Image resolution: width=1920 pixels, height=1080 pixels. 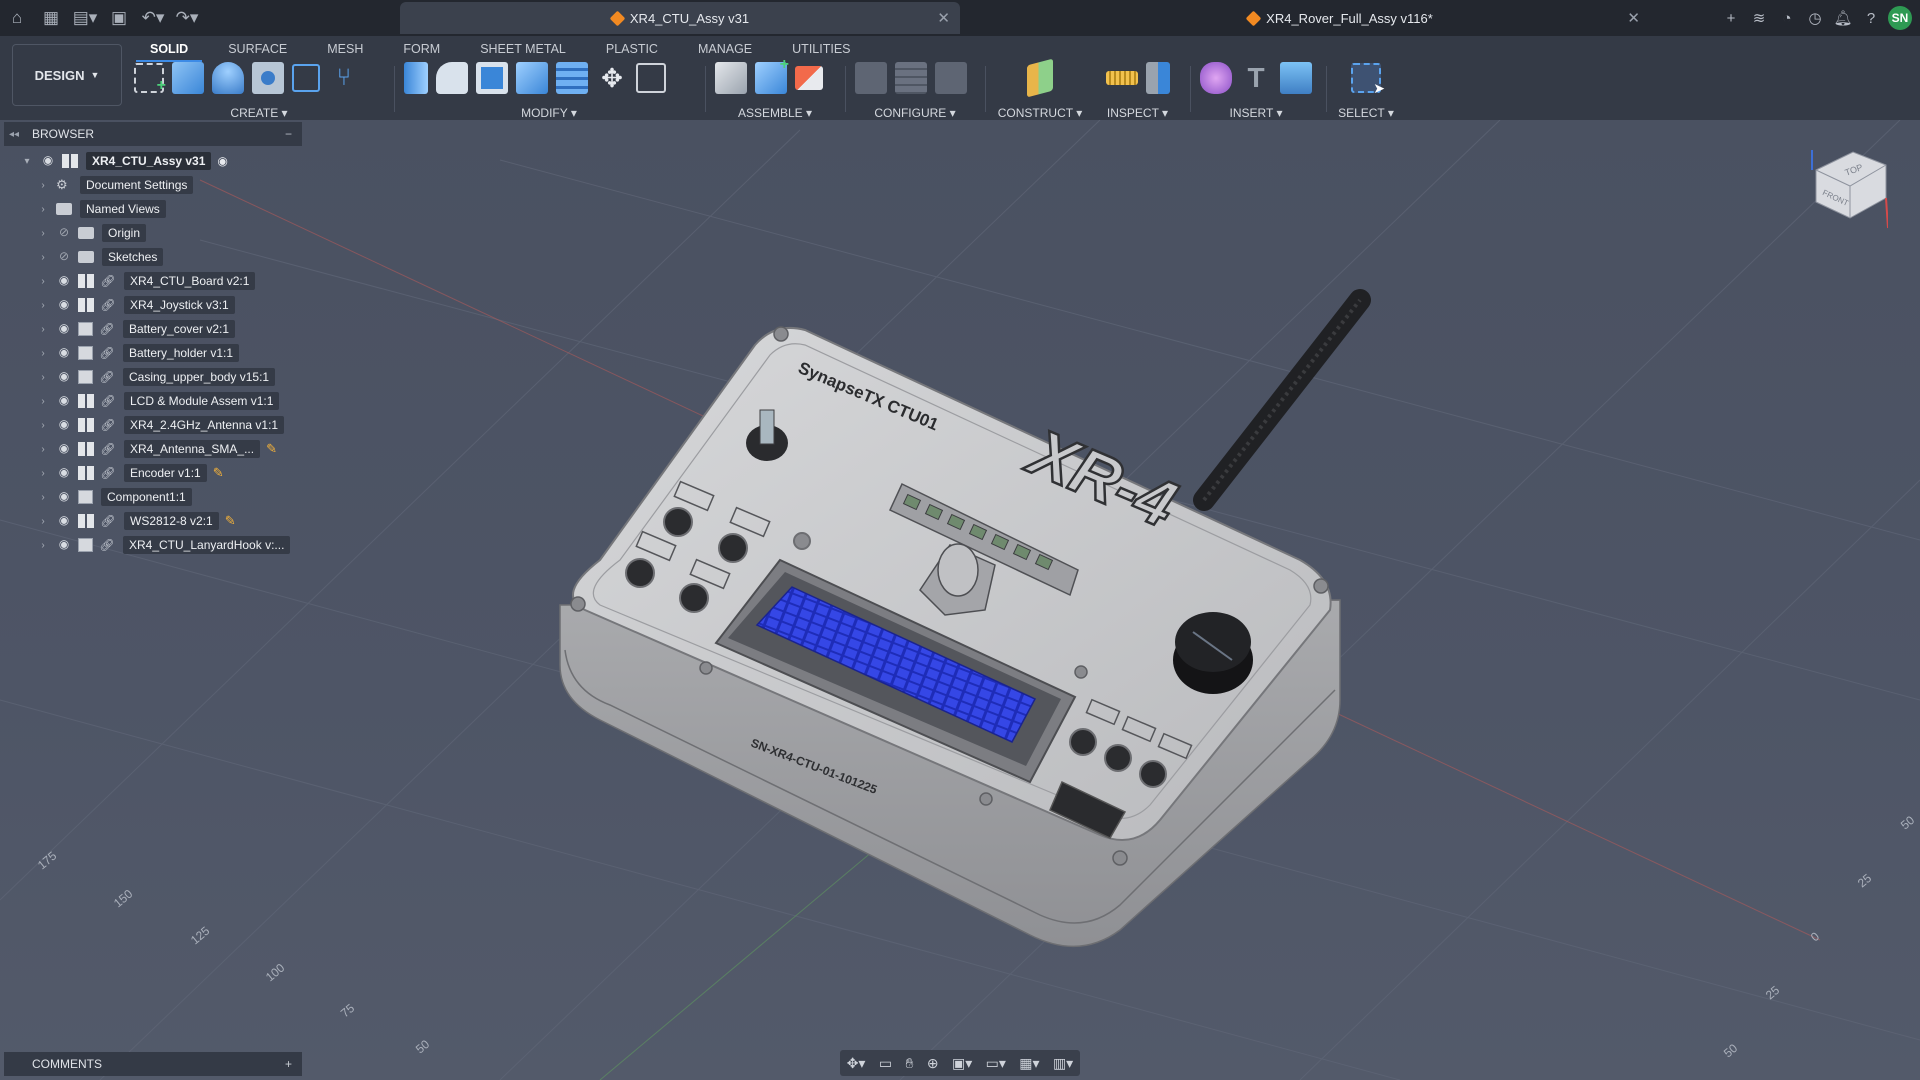 What do you see at coordinates (268, 78) in the screenshot?
I see `hole-icon` at bounding box center [268, 78].